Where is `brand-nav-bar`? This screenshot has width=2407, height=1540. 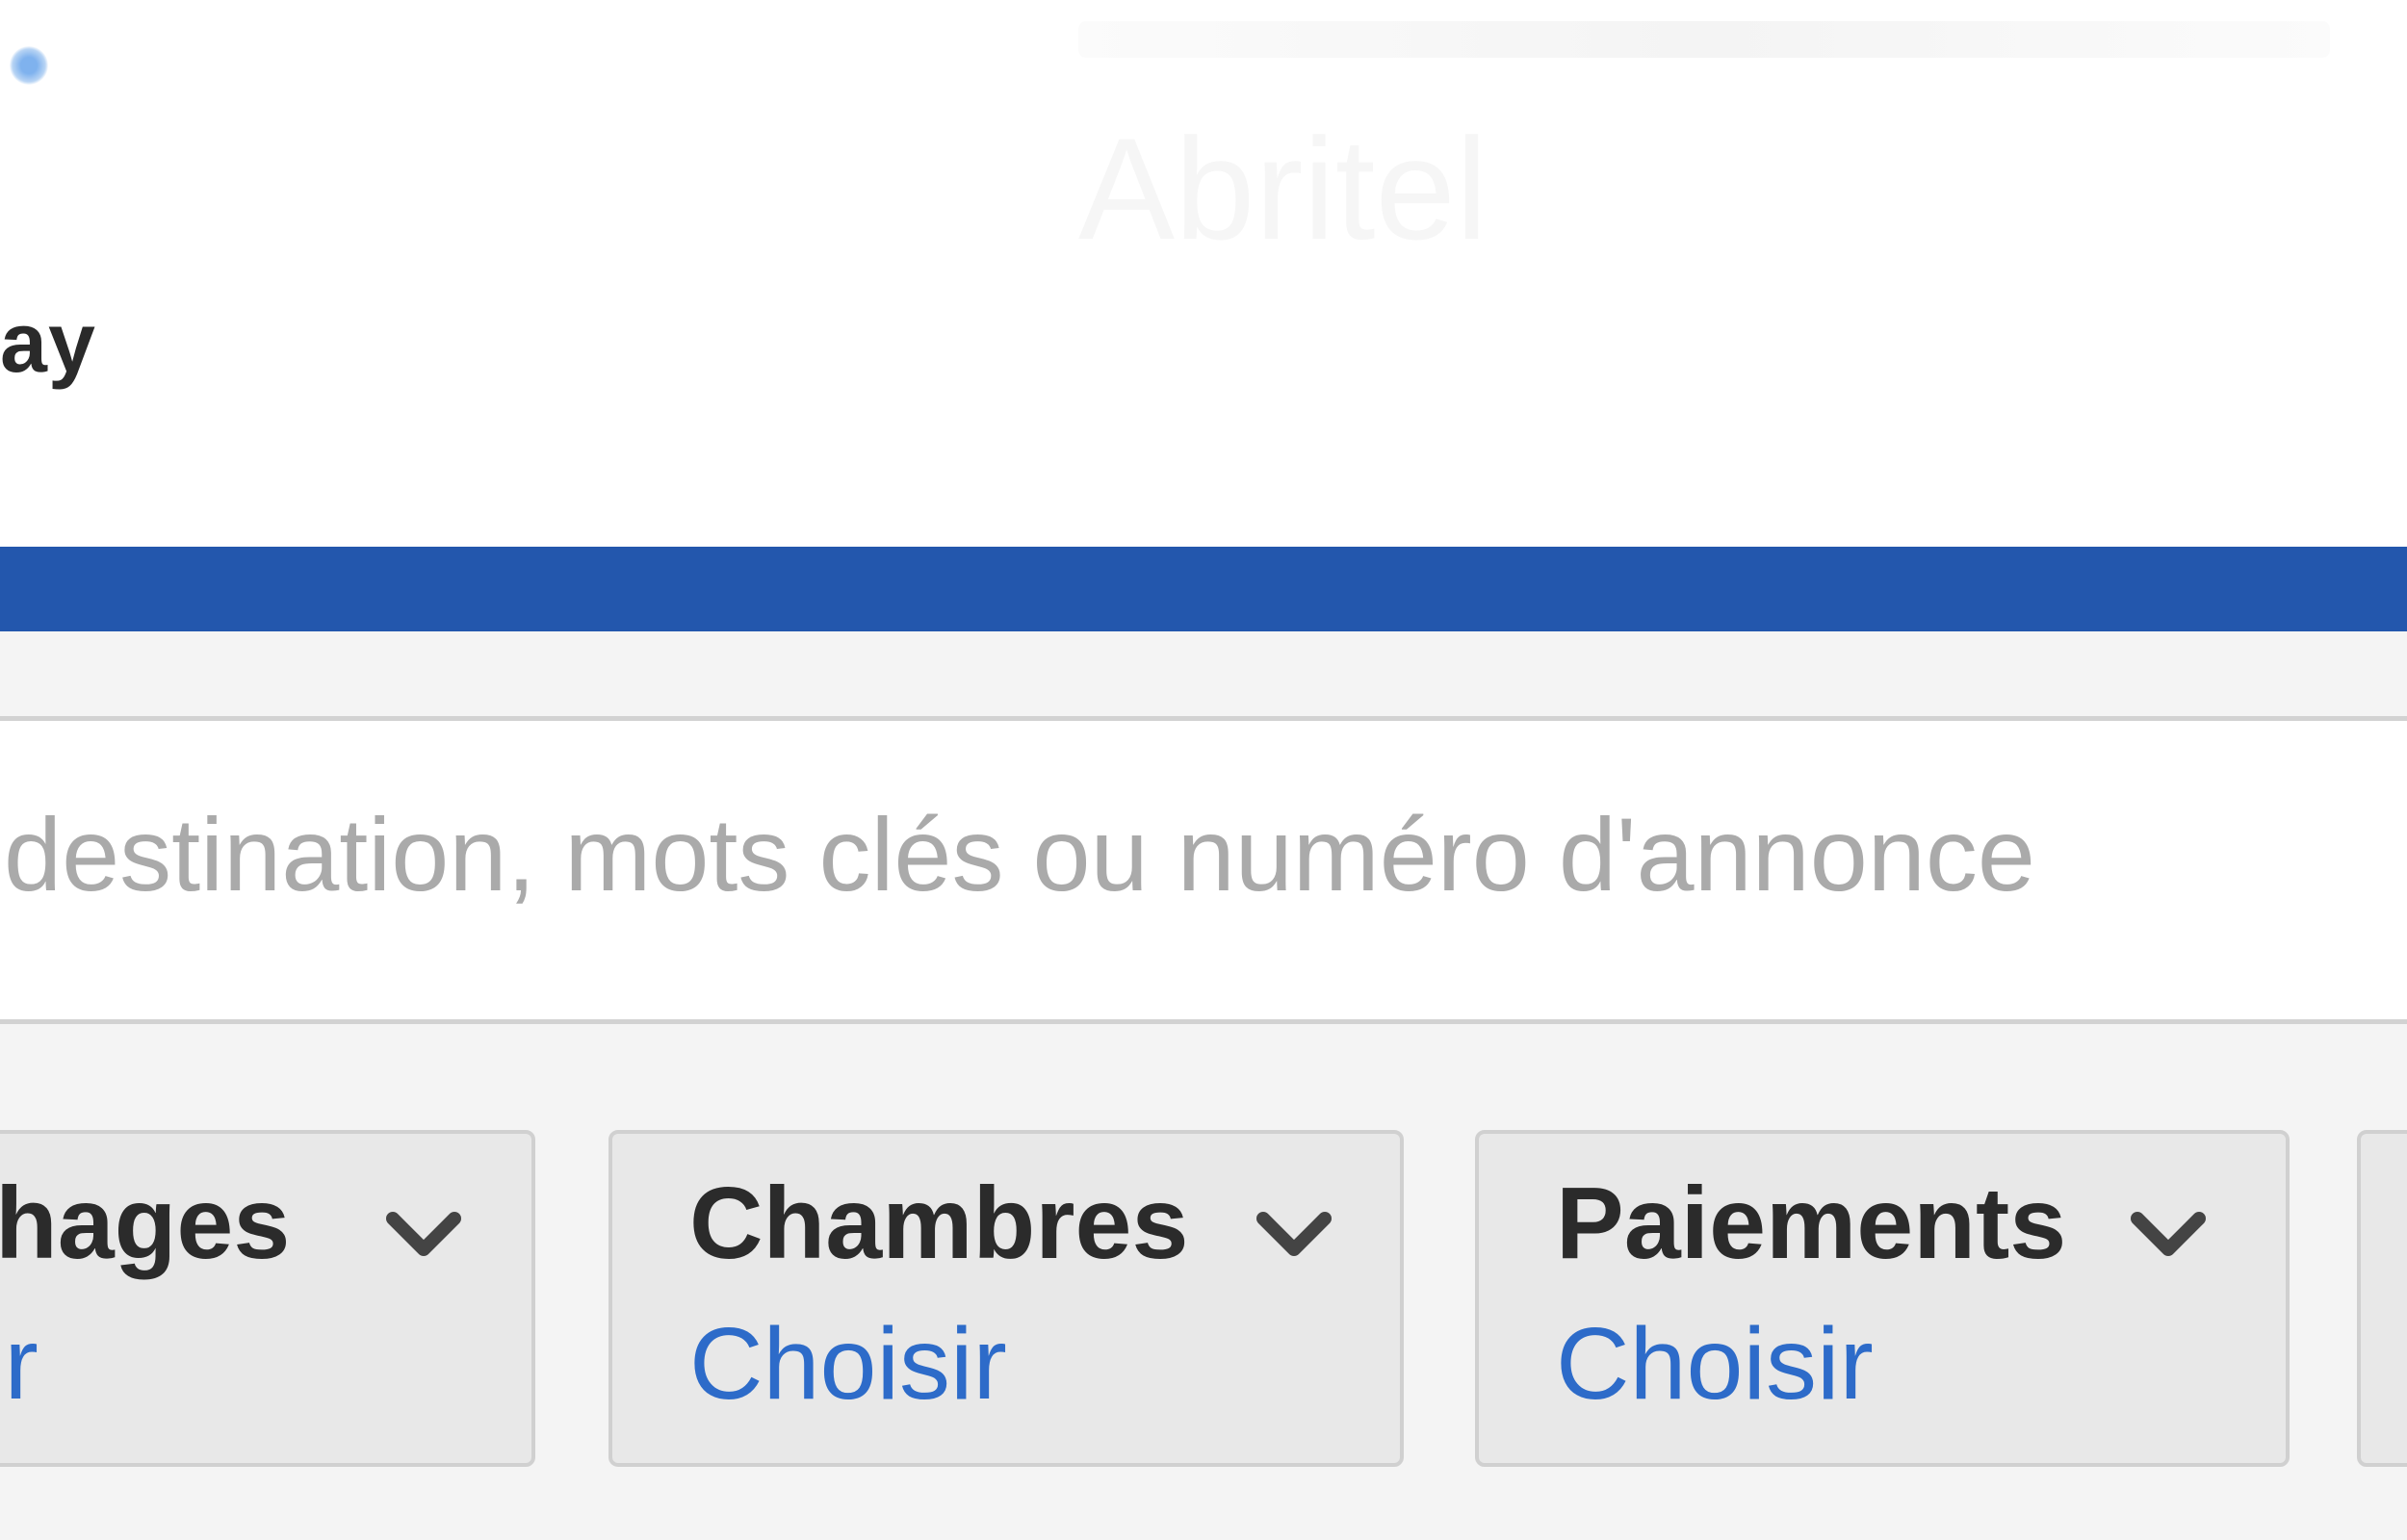 brand-nav-bar is located at coordinates (1203, 589).